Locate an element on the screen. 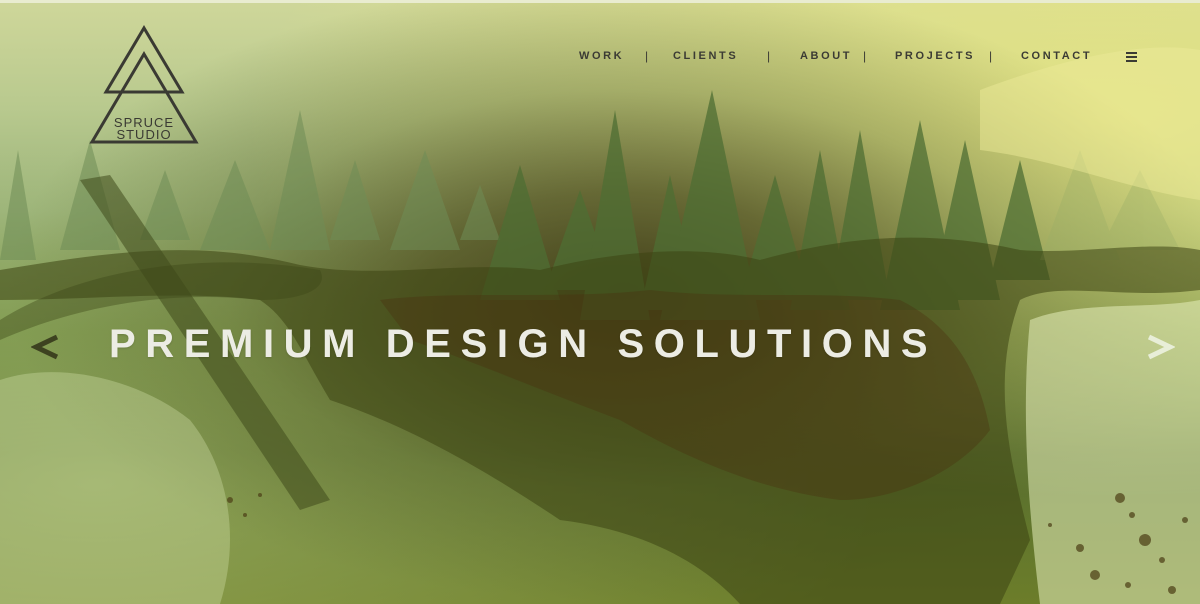 Image resolution: width=1200 pixels, height=604 pixels. nav-item-about: ABOUT is located at coordinates (826, 56).